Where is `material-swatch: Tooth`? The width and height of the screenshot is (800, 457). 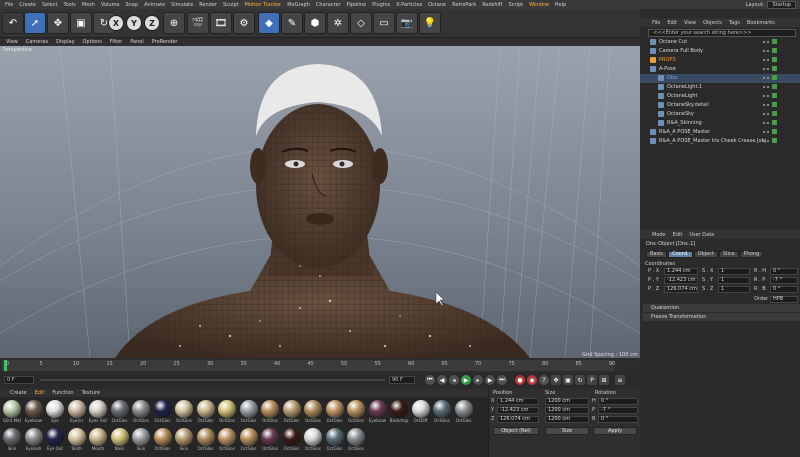
material-swatch: Tooth is located at coordinates (77, 439).